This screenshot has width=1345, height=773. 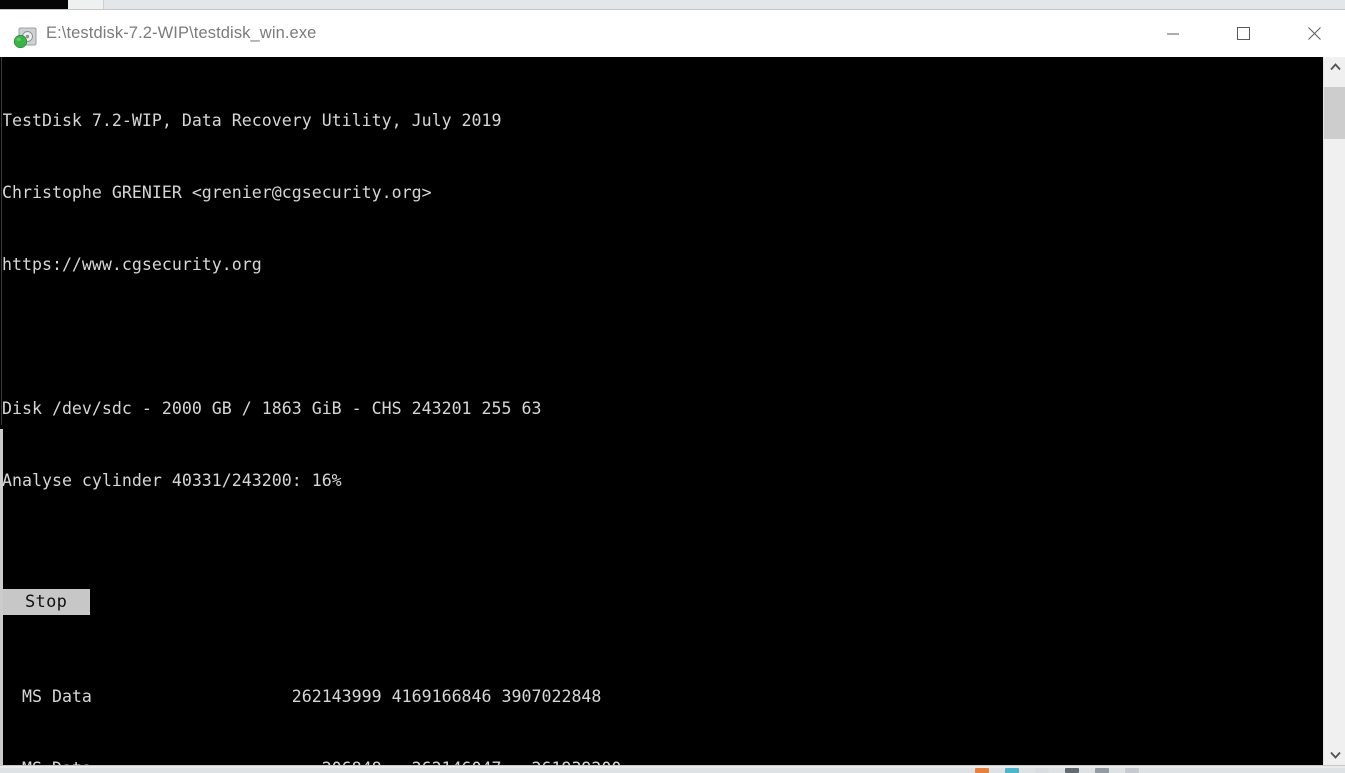 What do you see at coordinates (132, 264) in the screenshot?
I see `terminal-line: https://www.cgsecurity.org` at bounding box center [132, 264].